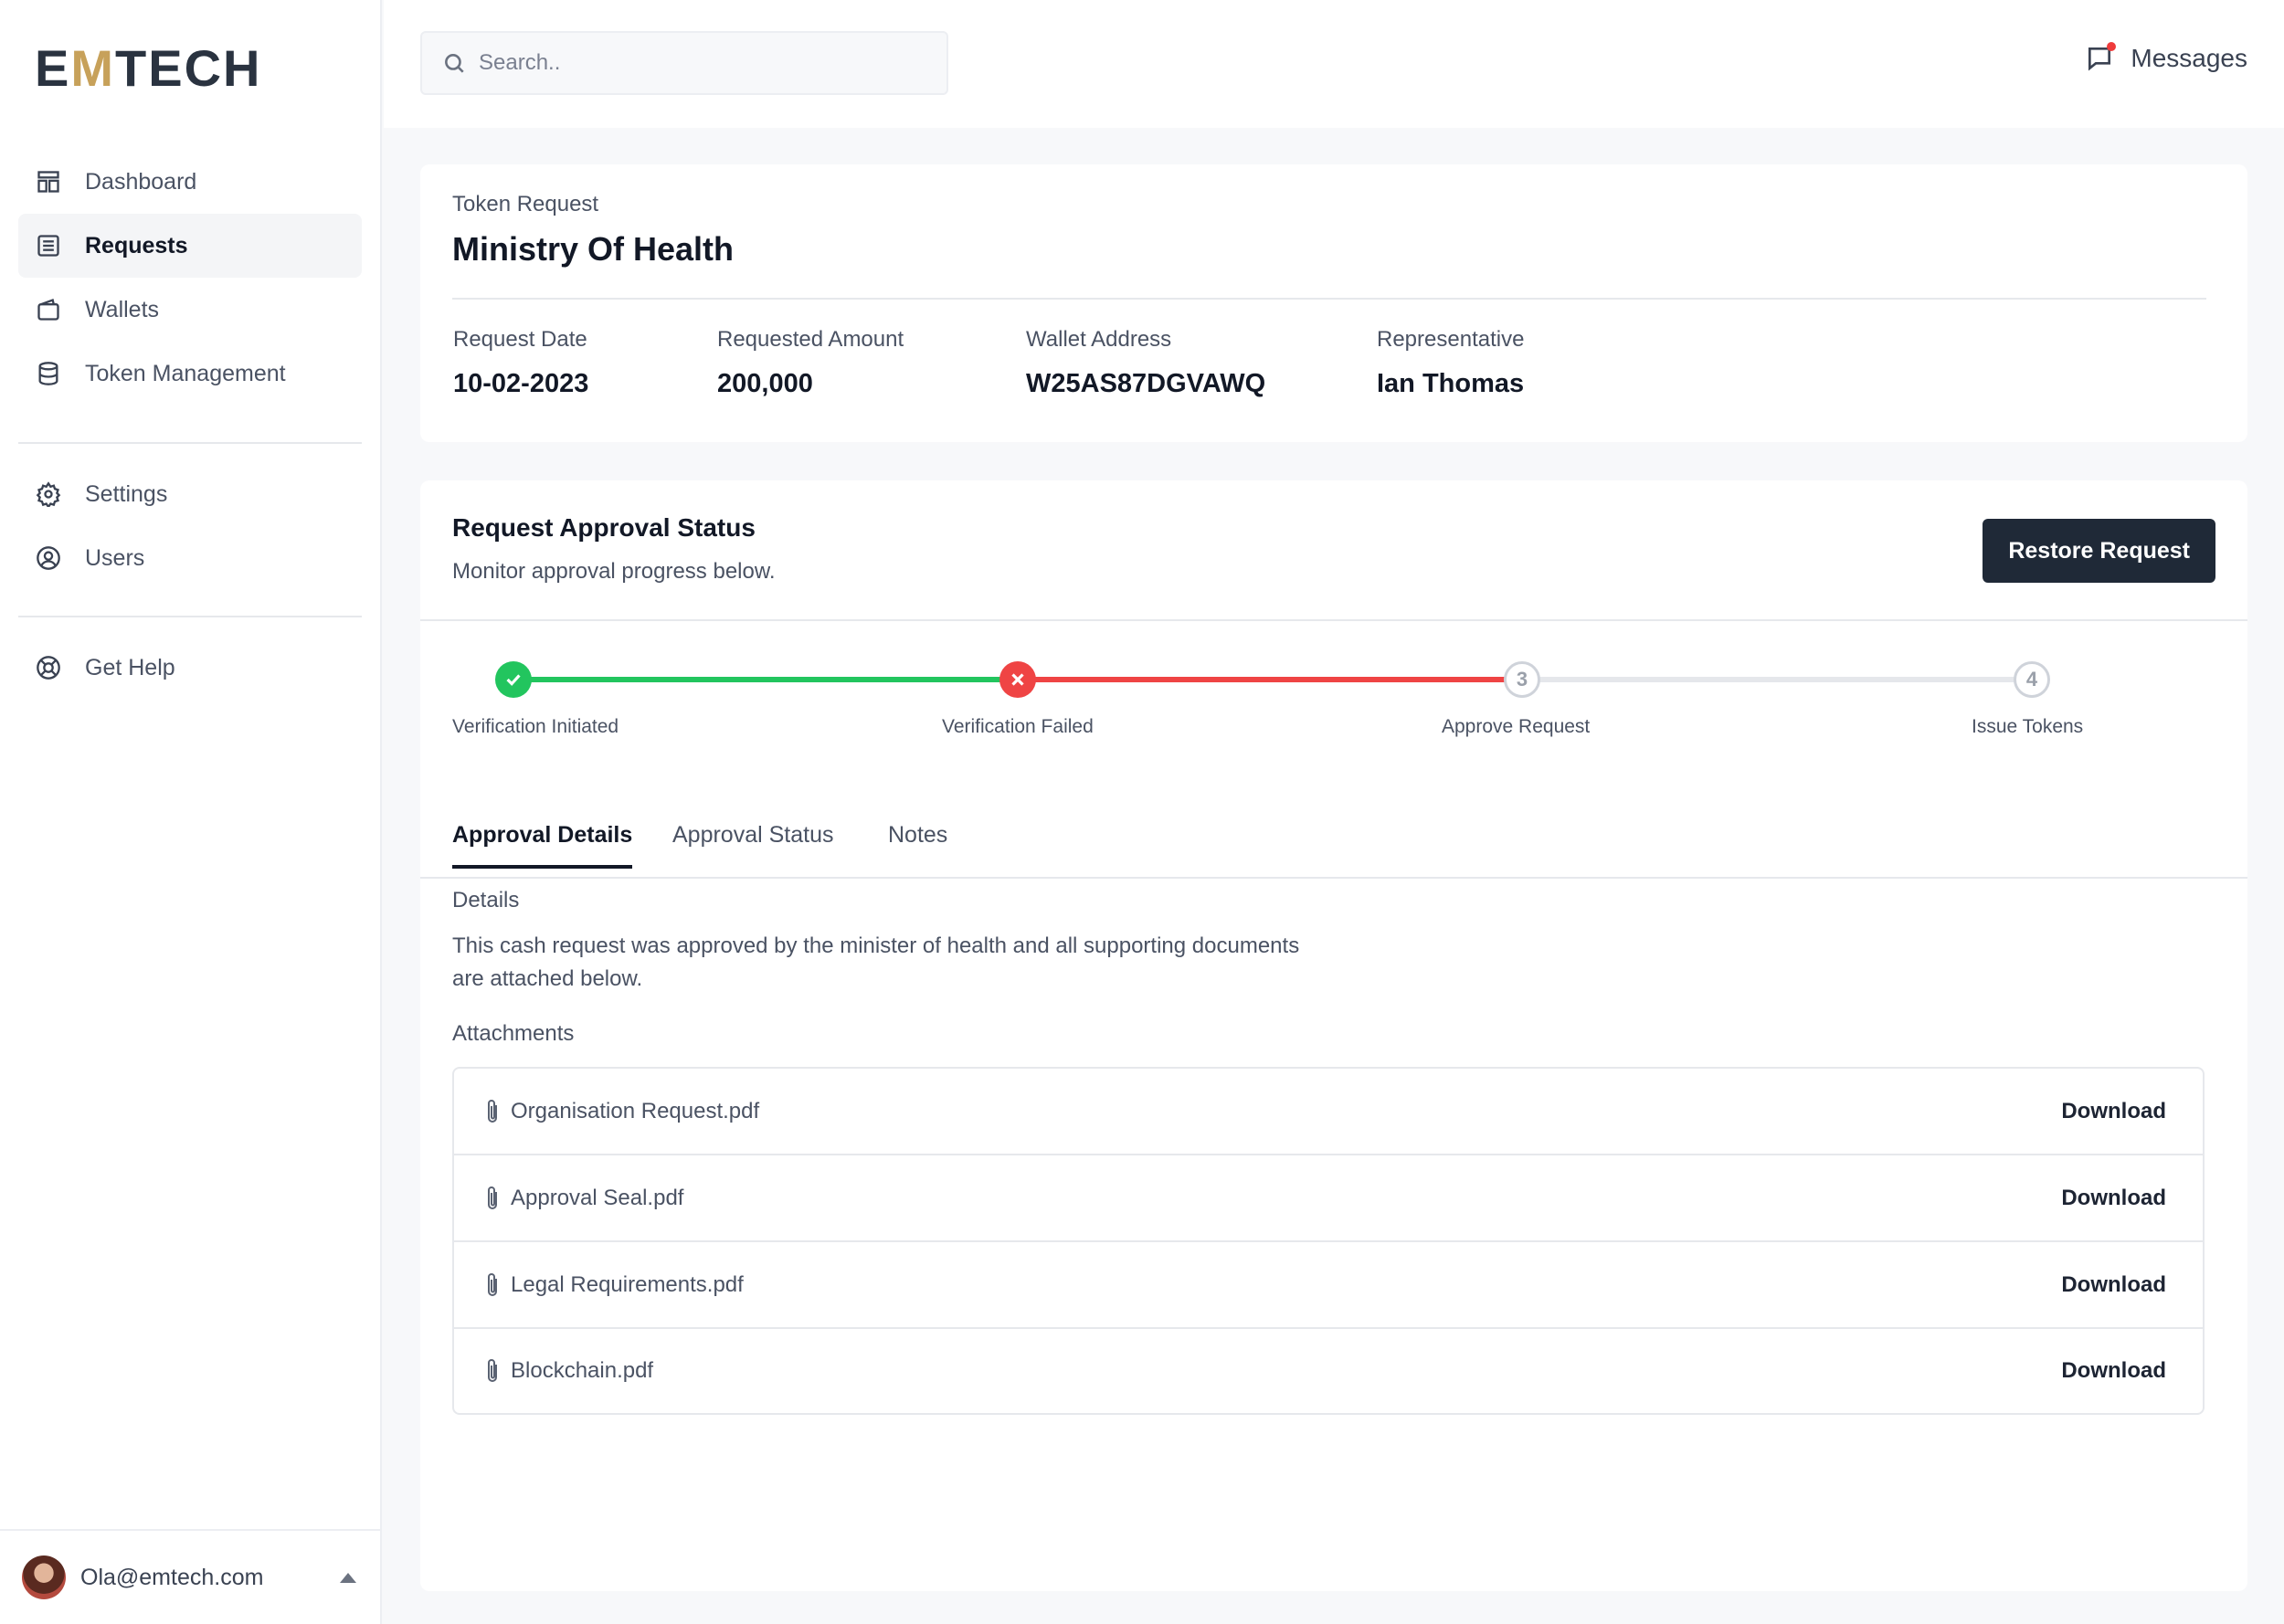 The height and width of the screenshot is (1624, 2284). Describe the element at coordinates (44, 1577) in the screenshot. I see `avatar` at that location.